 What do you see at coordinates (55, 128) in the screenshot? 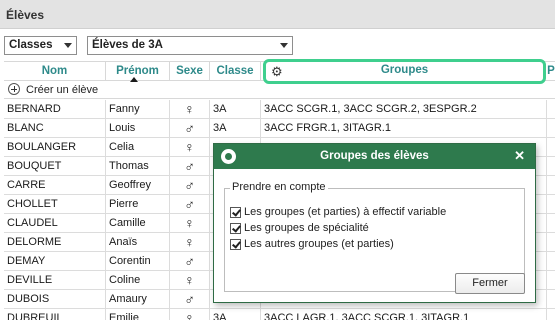
I see `cell-nom: BLANC` at bounding box center [55, 128].